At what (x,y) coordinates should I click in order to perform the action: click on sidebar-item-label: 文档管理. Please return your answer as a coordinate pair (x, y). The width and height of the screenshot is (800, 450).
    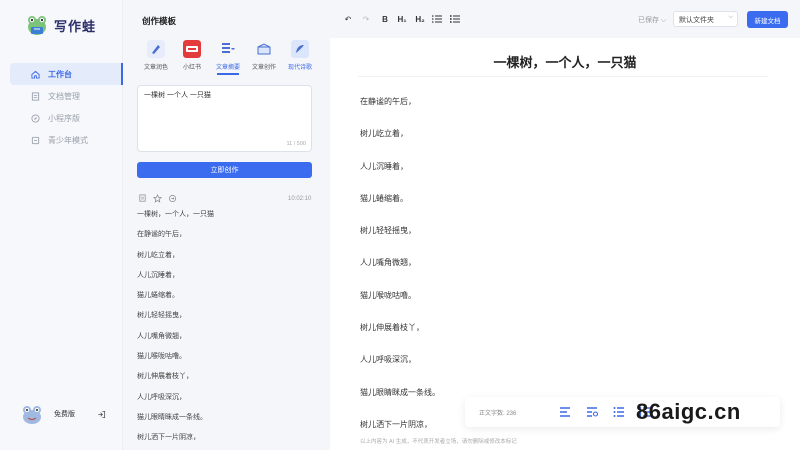
    Looking at the image, I should click on (64, 96).